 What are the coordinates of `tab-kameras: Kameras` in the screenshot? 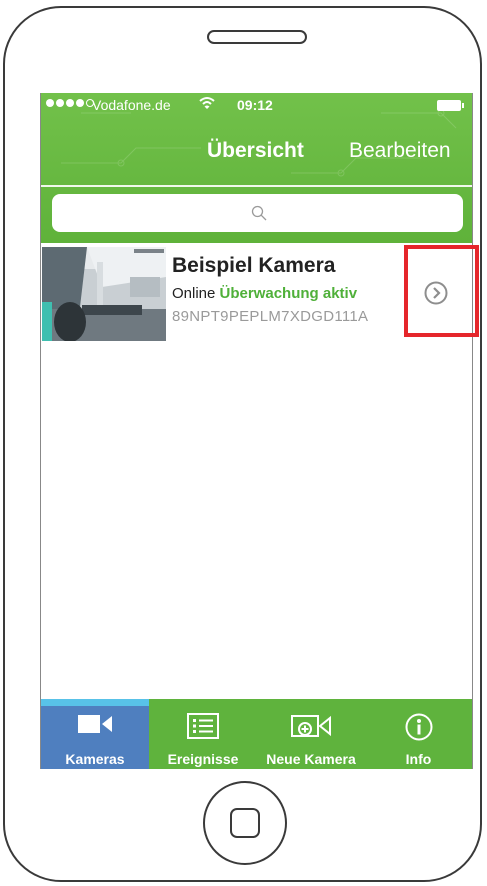 It's located at (95, 734).